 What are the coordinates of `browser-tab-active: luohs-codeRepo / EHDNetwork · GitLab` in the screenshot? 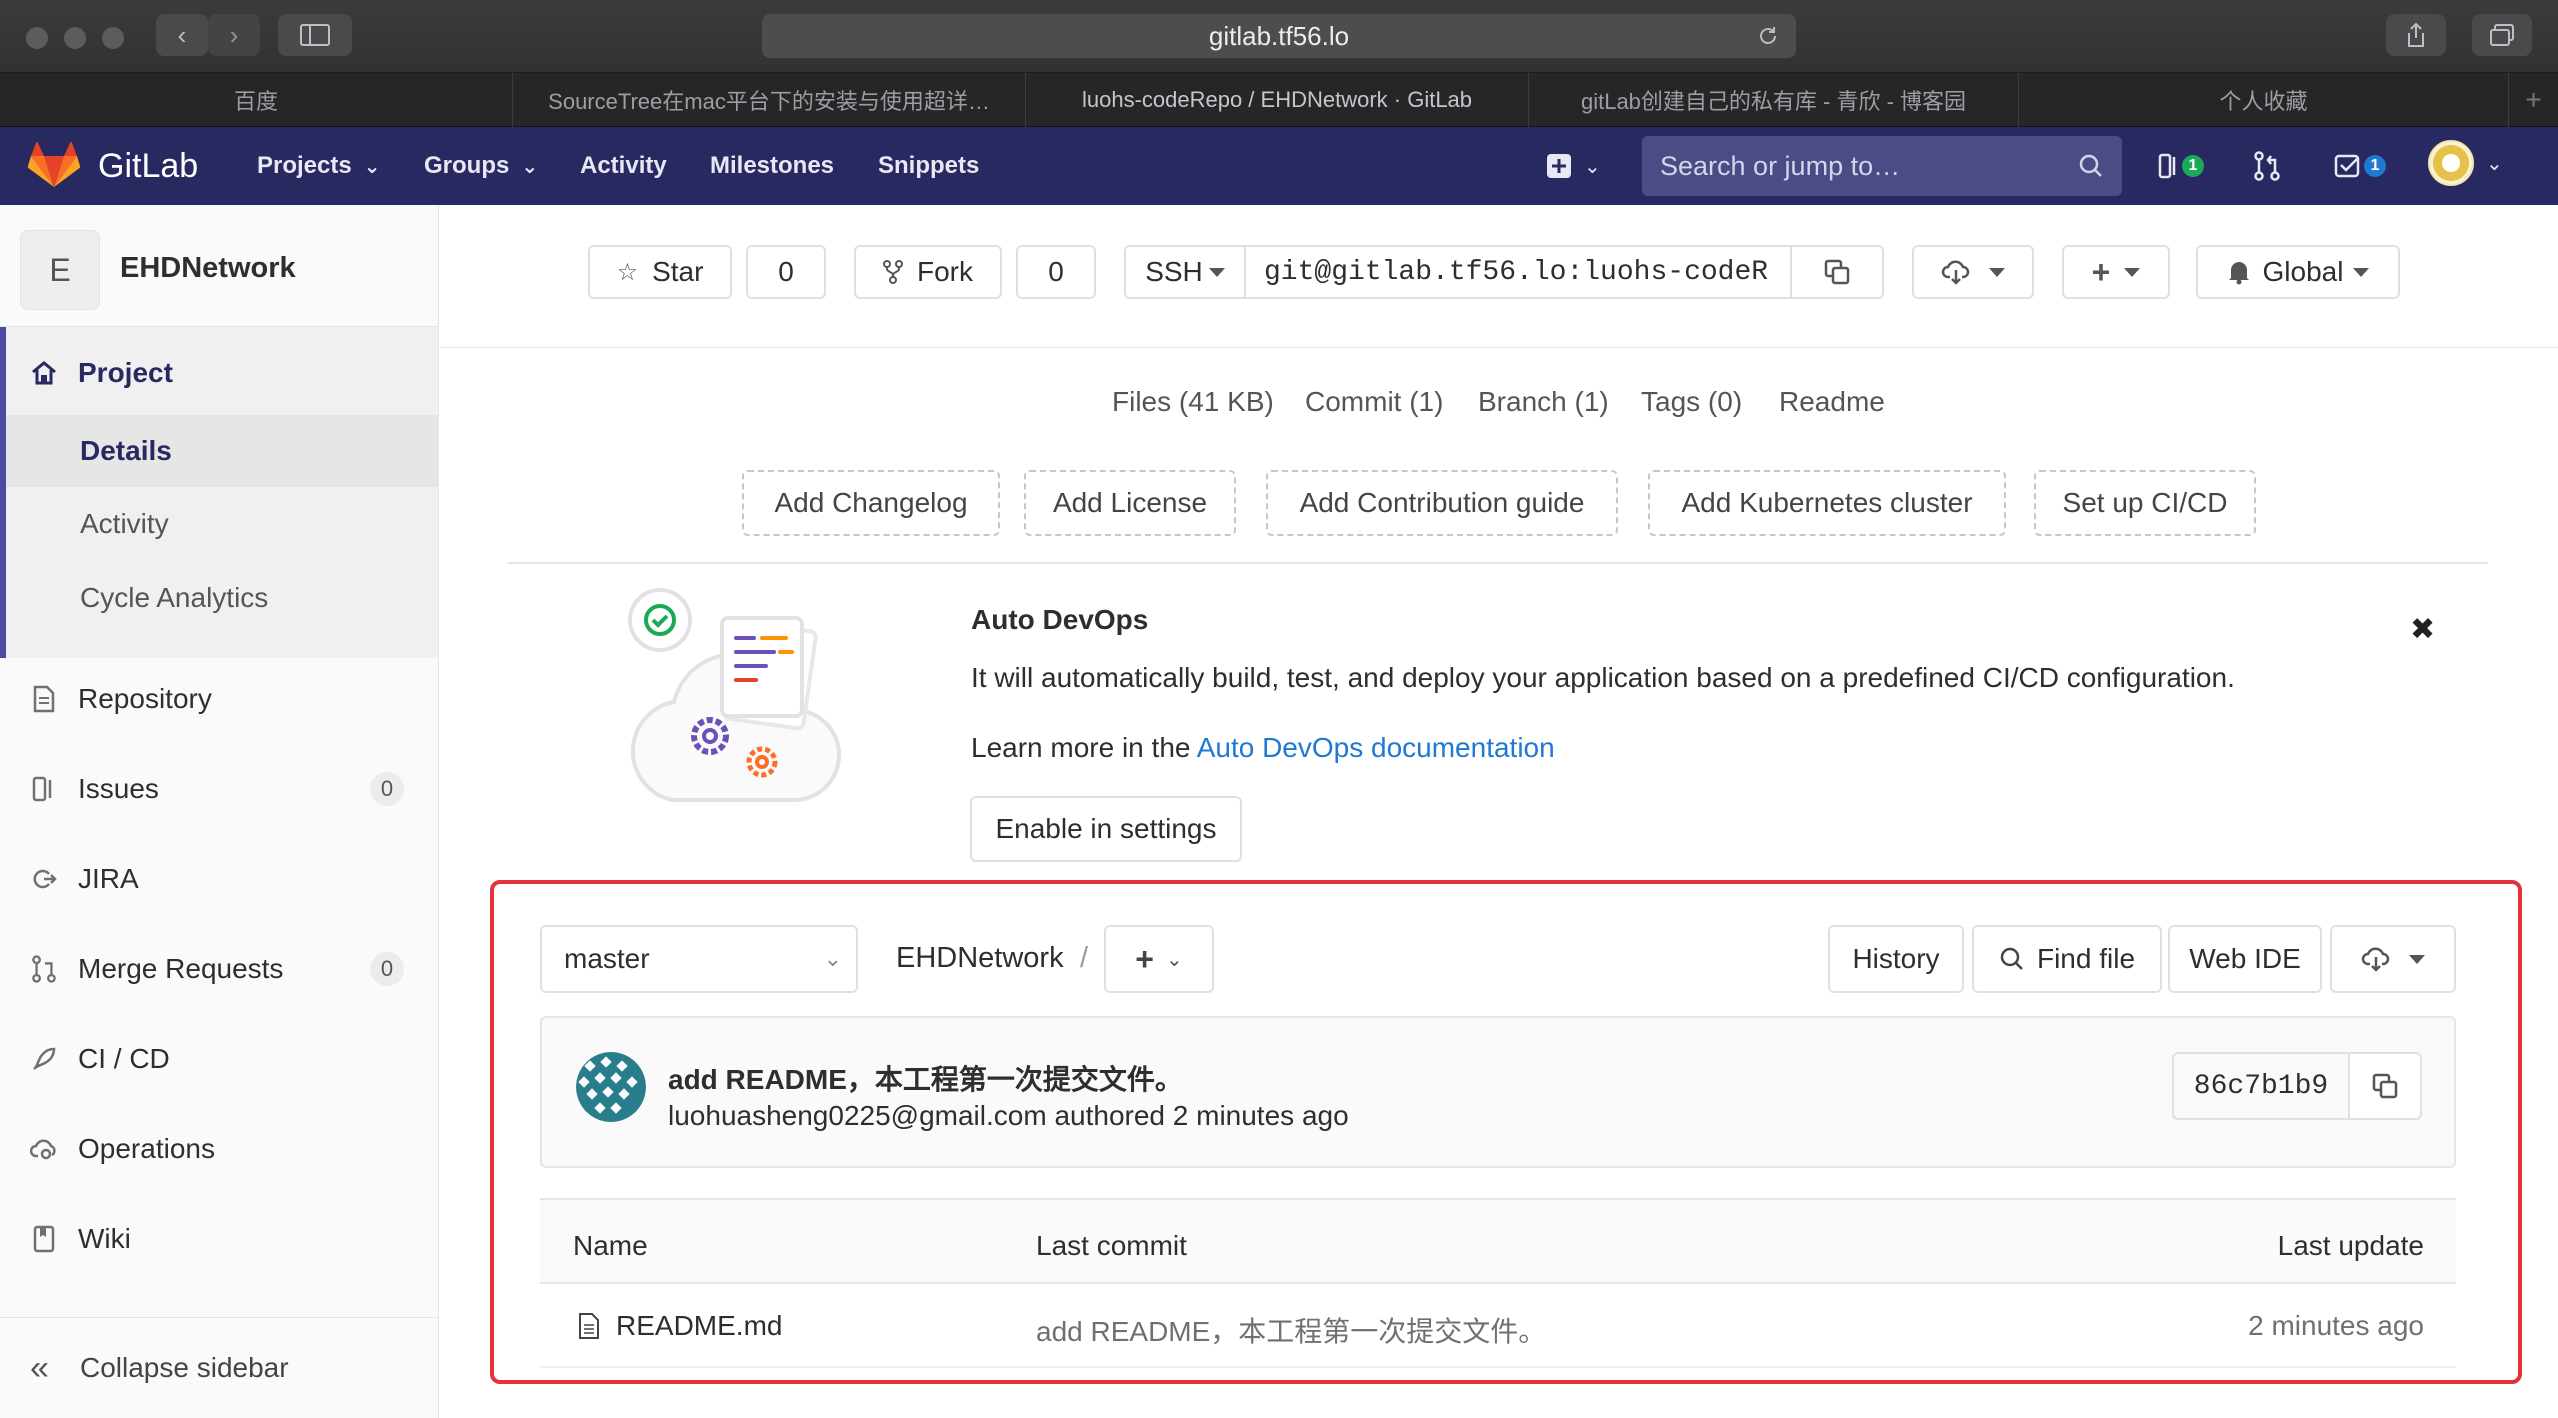 It's located at (1277, 100).